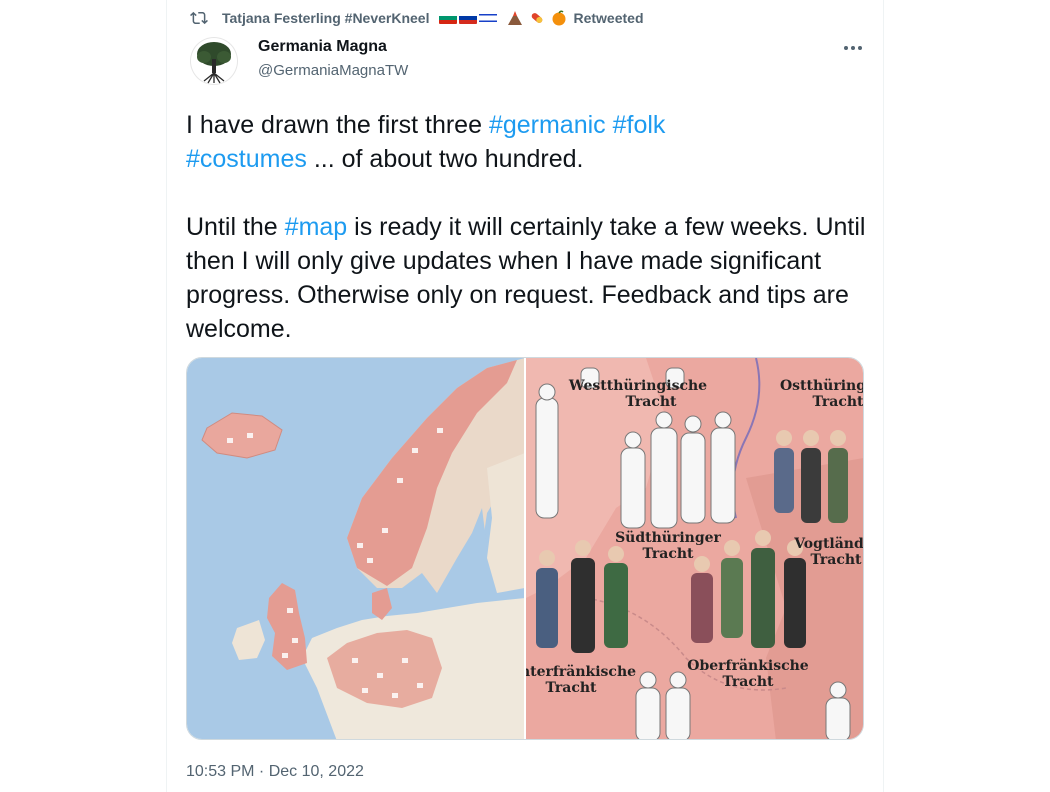 Image resolution: width=1050 pixels, height=792 pixels. I want to click on volcano-icon, so click(515, 18).